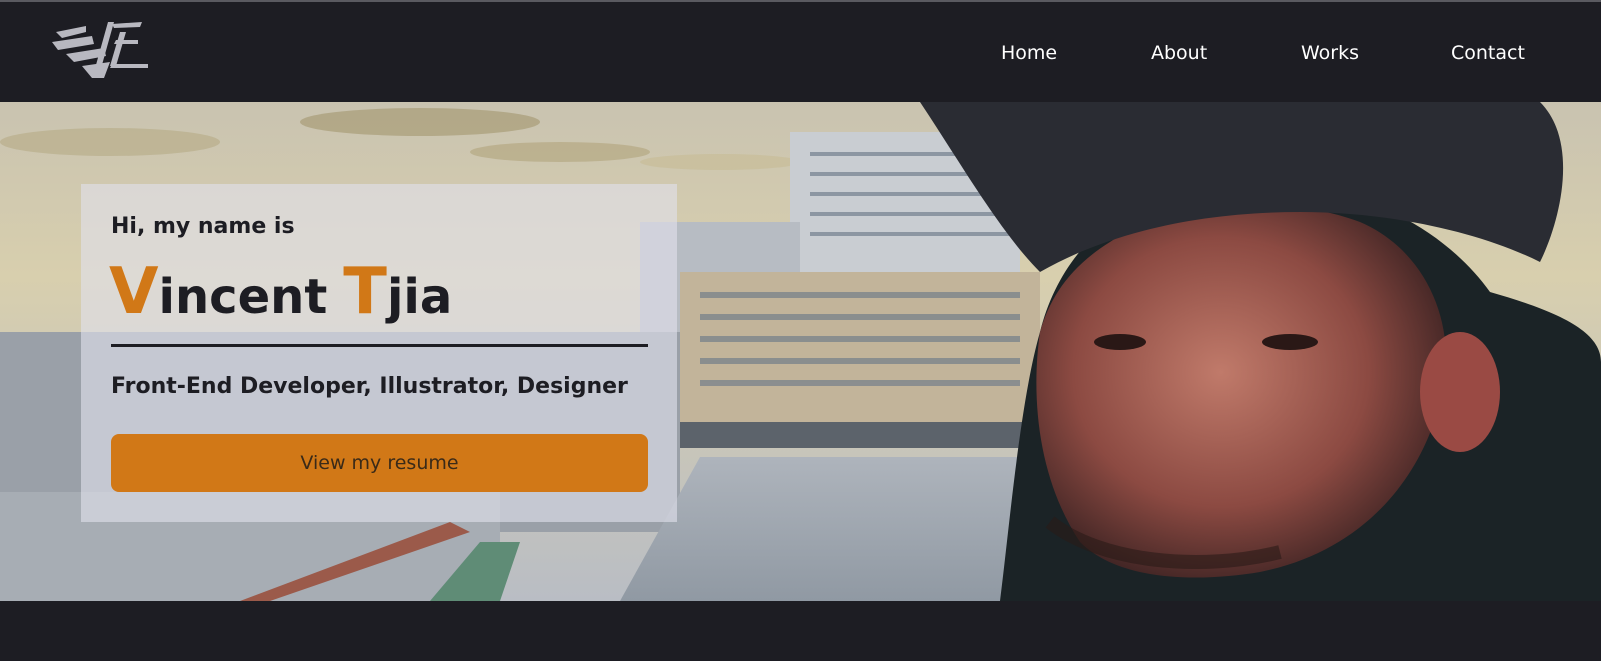 The image size is (1601, 661). Describe the element at coordinates (379, 345) in the screenshot. I see `name-divider` at that location.